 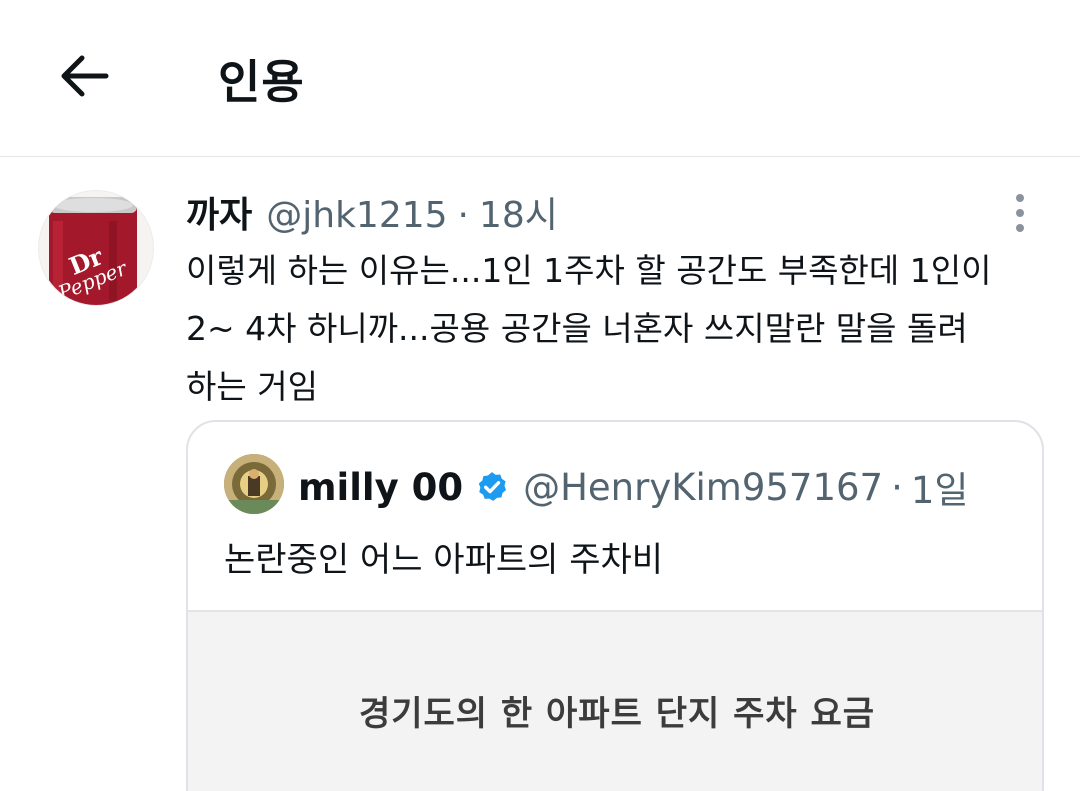 I want to click on quoted-tweet-time: 1일, so click(x=940, y=487).